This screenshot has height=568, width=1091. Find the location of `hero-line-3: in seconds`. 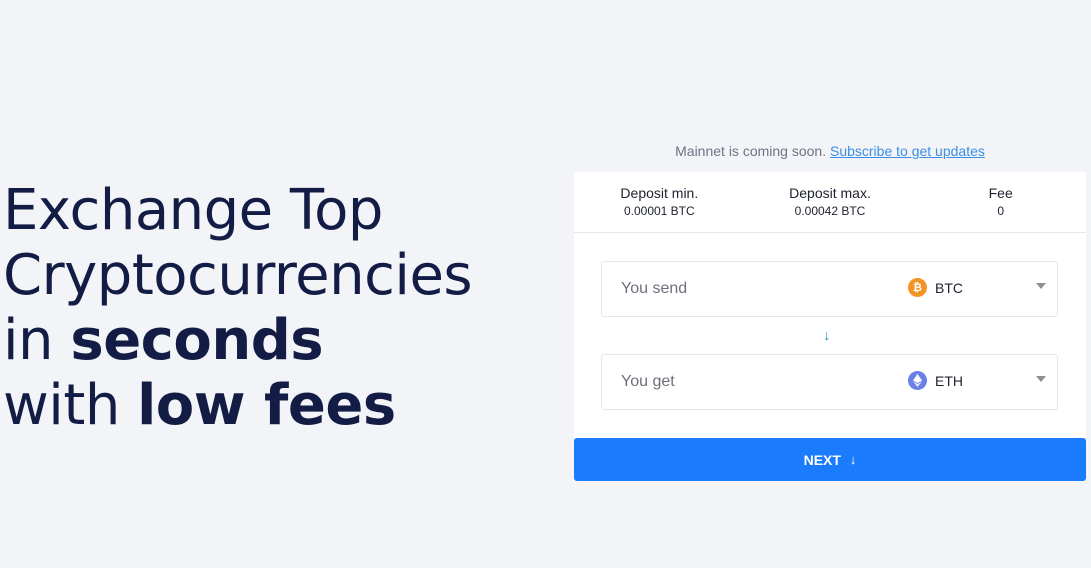

hero-line-3: in seconds is located at coordinates (237, 340).